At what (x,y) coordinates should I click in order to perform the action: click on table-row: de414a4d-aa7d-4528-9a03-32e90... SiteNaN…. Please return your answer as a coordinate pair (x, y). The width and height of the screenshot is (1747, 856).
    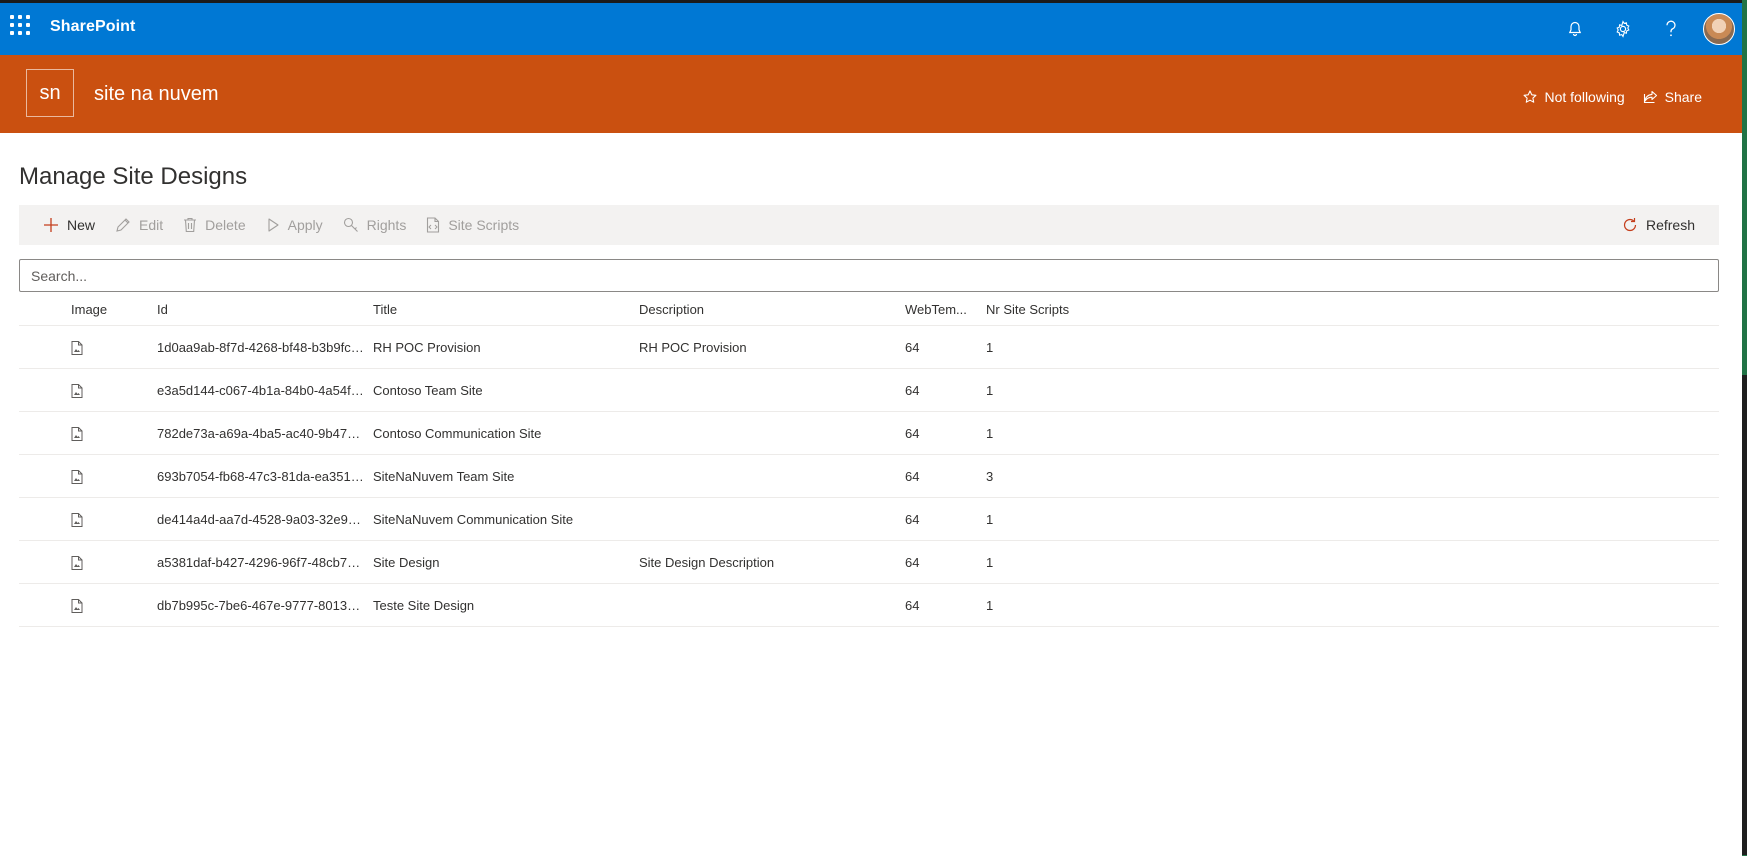
    Looking at the image, I should click on (869, 519).